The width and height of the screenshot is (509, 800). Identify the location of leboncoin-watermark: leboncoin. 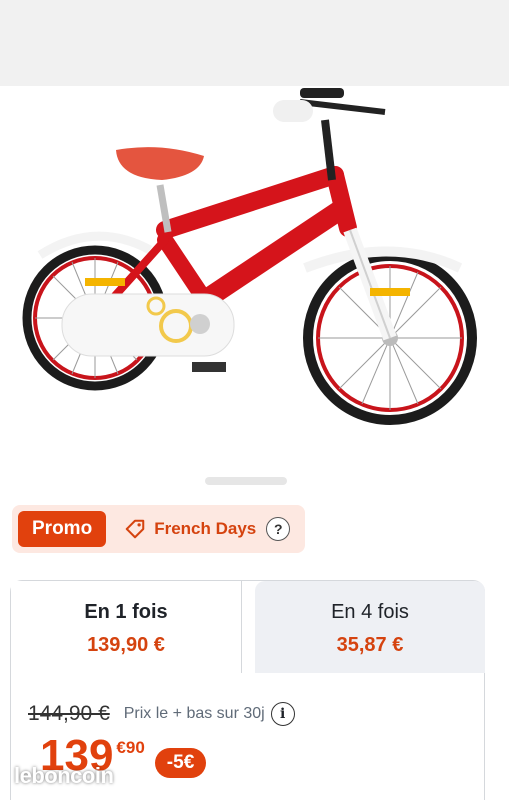
(64, 775).